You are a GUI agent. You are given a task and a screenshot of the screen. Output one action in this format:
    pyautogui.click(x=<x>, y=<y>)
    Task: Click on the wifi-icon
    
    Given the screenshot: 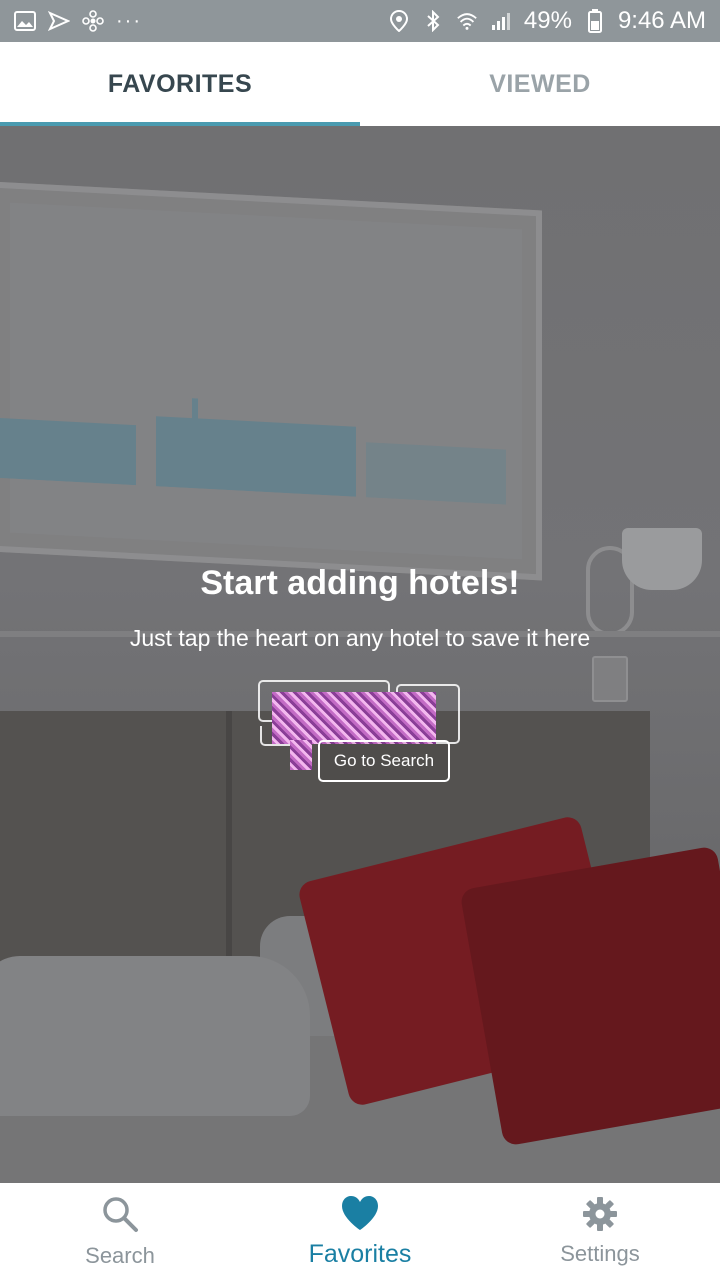 What is the action you would take?
    pyautogui.click(x=467, y=21)
    